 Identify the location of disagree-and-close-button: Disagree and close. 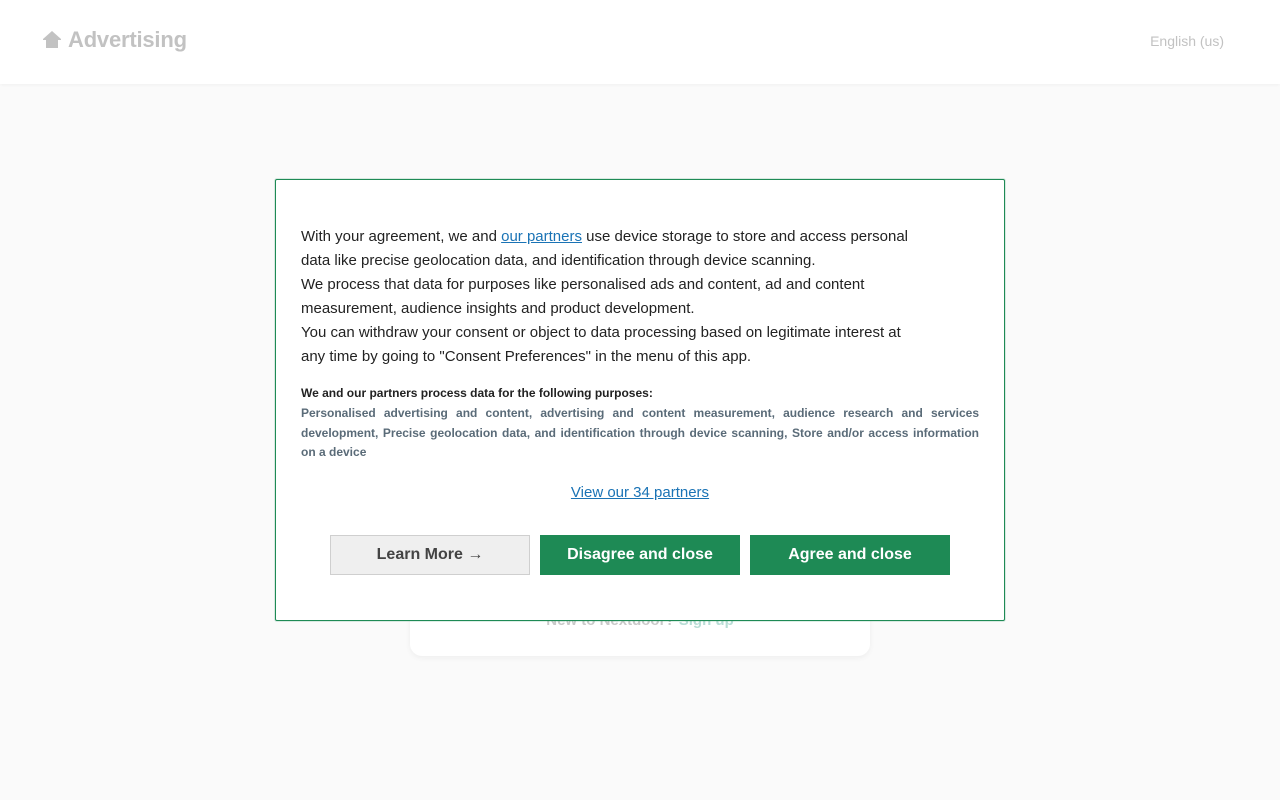
(640, 555).